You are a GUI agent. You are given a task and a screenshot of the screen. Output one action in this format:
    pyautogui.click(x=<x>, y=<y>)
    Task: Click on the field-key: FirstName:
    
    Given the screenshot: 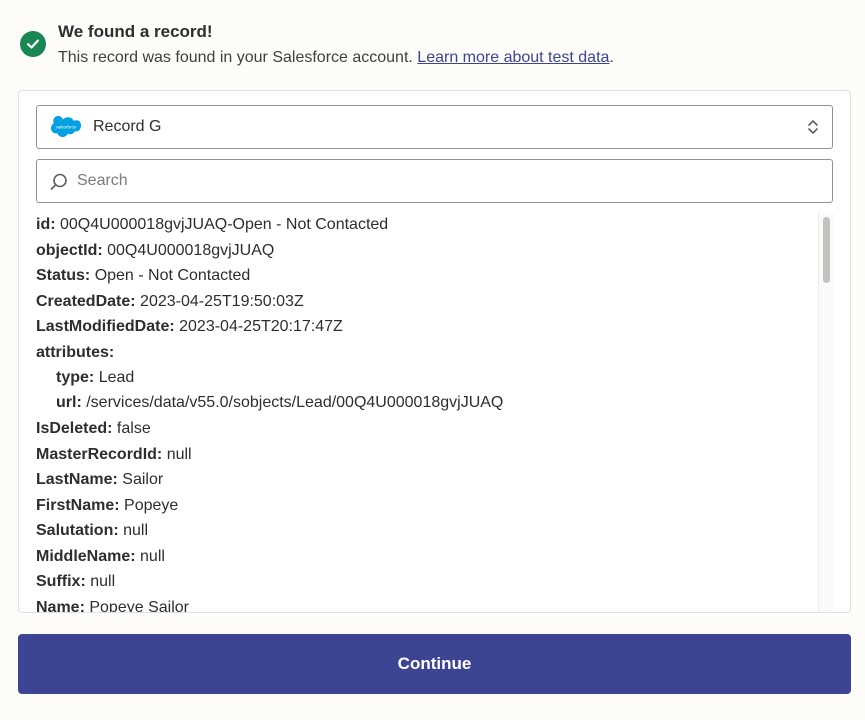 What is the action you would take?
    pyautogui.click(x=78, y=505)
    